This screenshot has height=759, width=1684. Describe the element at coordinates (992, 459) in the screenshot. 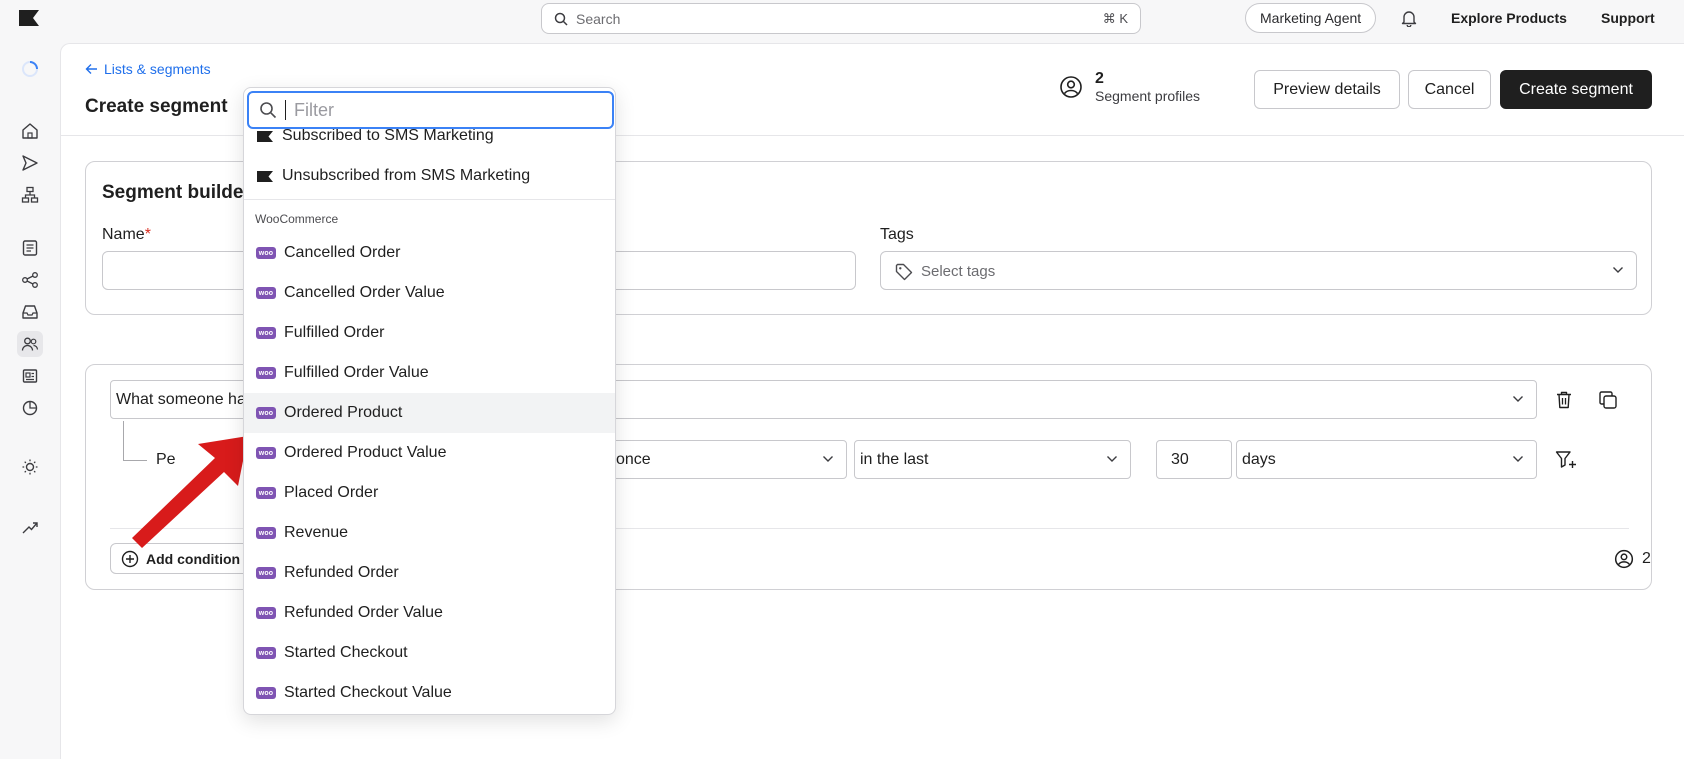

I see `timeframe-select: in the last` at that location.